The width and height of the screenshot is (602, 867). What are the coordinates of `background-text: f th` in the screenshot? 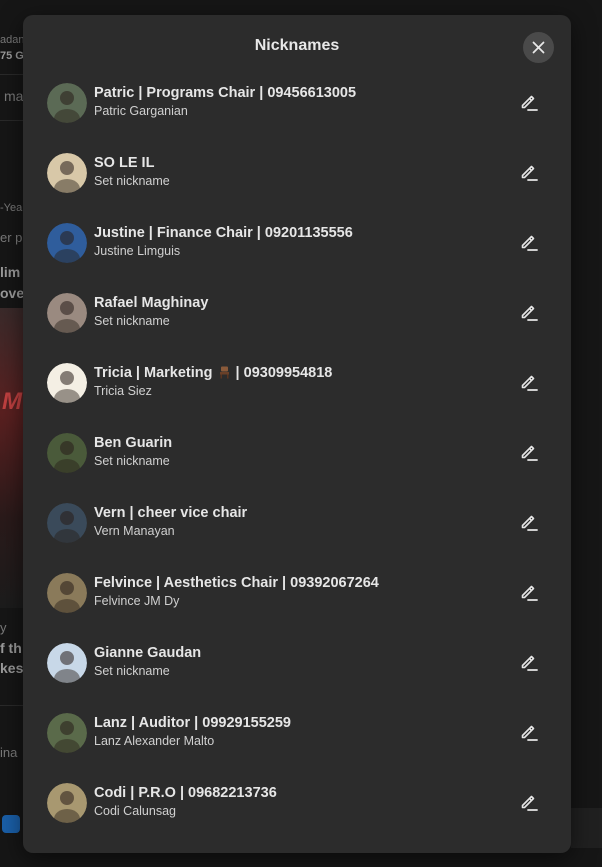 It's located at (11, 648).